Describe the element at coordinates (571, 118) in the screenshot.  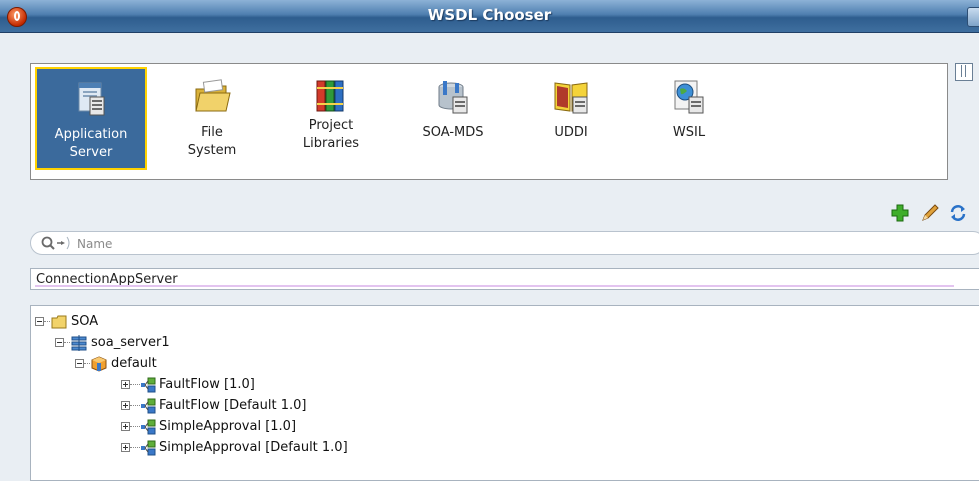
I see `option-uddi: UDDI` at that location.